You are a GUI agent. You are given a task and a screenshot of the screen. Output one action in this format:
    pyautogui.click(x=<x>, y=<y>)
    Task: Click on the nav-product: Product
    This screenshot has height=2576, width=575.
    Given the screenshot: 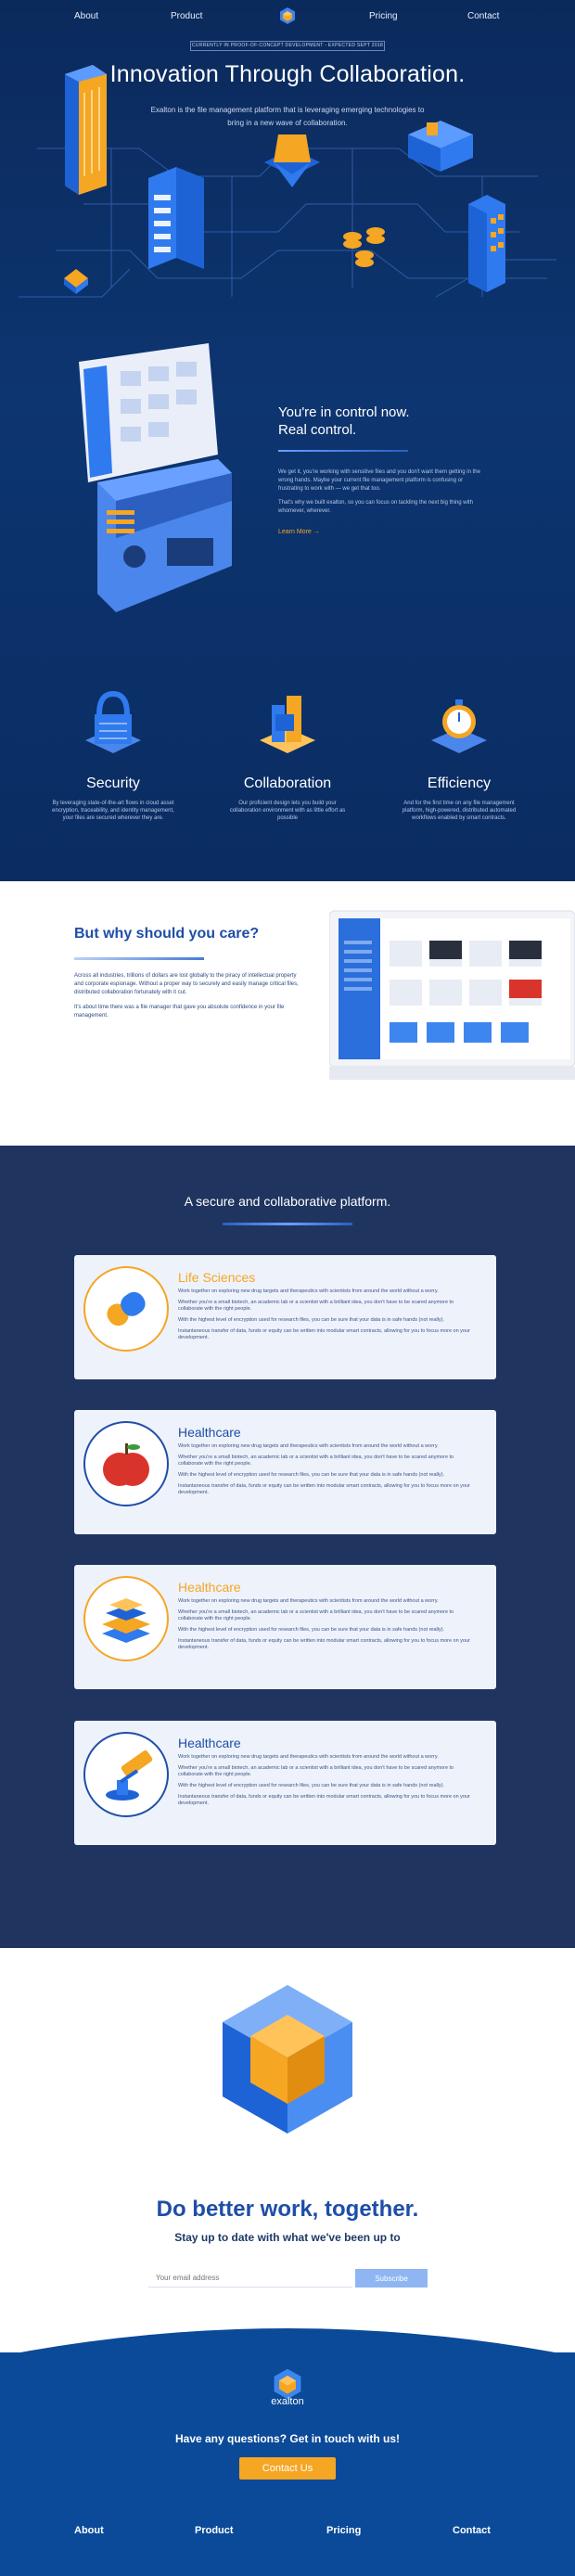 What is the action you would take?
    pyautogui.click(x=186, y=16)
    